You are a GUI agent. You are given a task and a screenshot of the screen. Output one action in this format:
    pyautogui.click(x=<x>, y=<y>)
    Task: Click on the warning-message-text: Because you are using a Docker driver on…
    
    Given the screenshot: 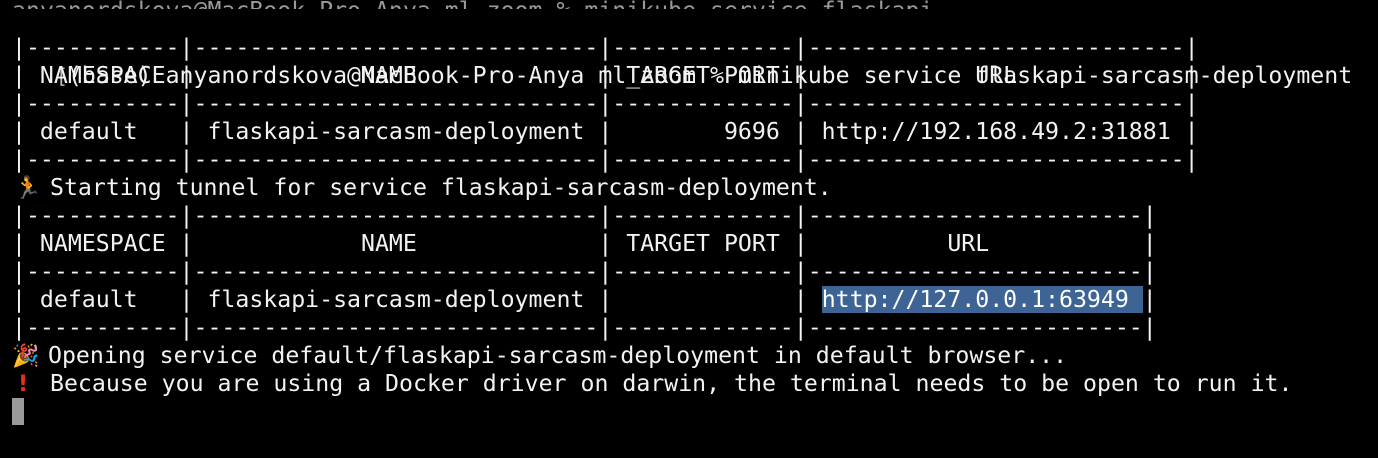 What is the action you would take?
    pyautogui.click(x=671, y=383)
    